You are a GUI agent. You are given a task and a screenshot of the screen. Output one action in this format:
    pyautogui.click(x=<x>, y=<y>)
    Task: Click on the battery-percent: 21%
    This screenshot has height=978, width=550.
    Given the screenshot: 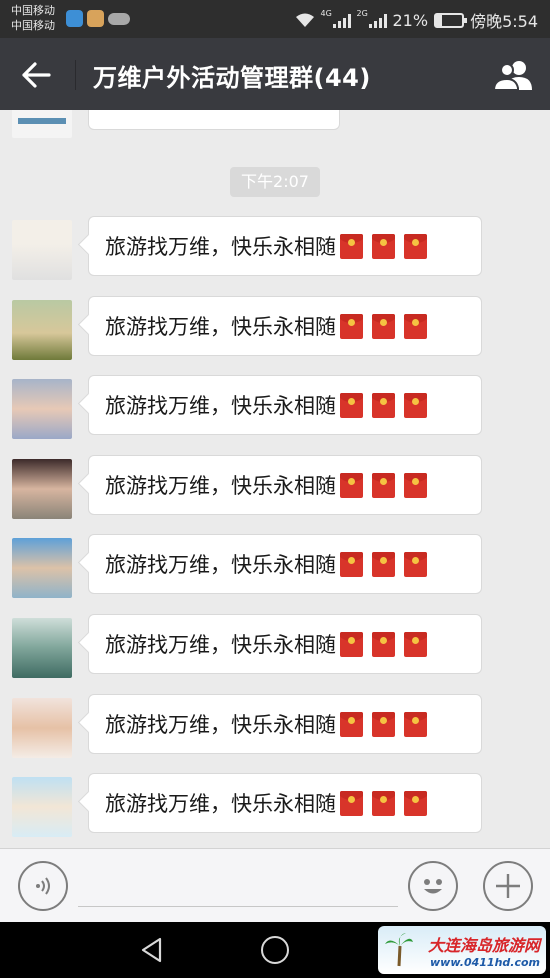 What is the action you would take?
    pyautogui.click(x=410, y=20)
    